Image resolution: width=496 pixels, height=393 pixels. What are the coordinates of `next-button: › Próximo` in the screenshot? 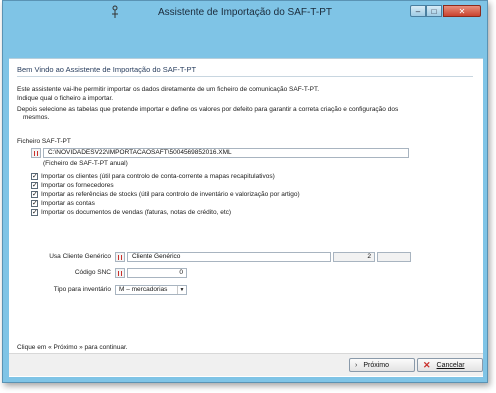 It's located at (382, 365).